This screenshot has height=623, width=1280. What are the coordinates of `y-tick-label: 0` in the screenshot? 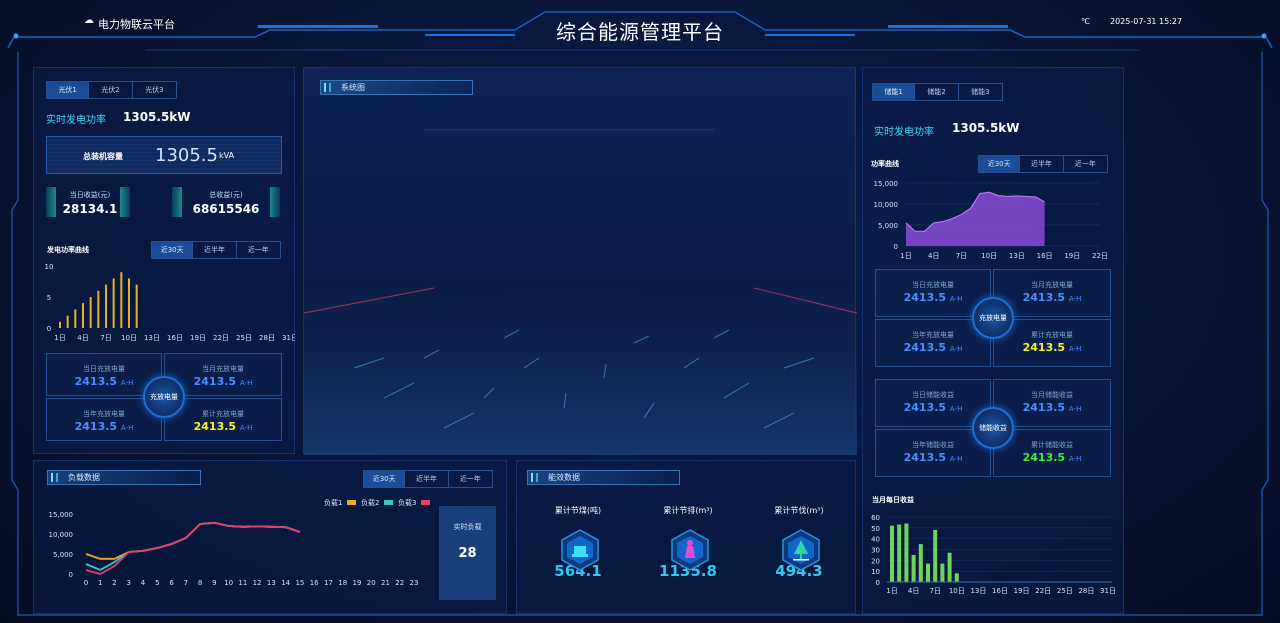 It's located at (896, 247).